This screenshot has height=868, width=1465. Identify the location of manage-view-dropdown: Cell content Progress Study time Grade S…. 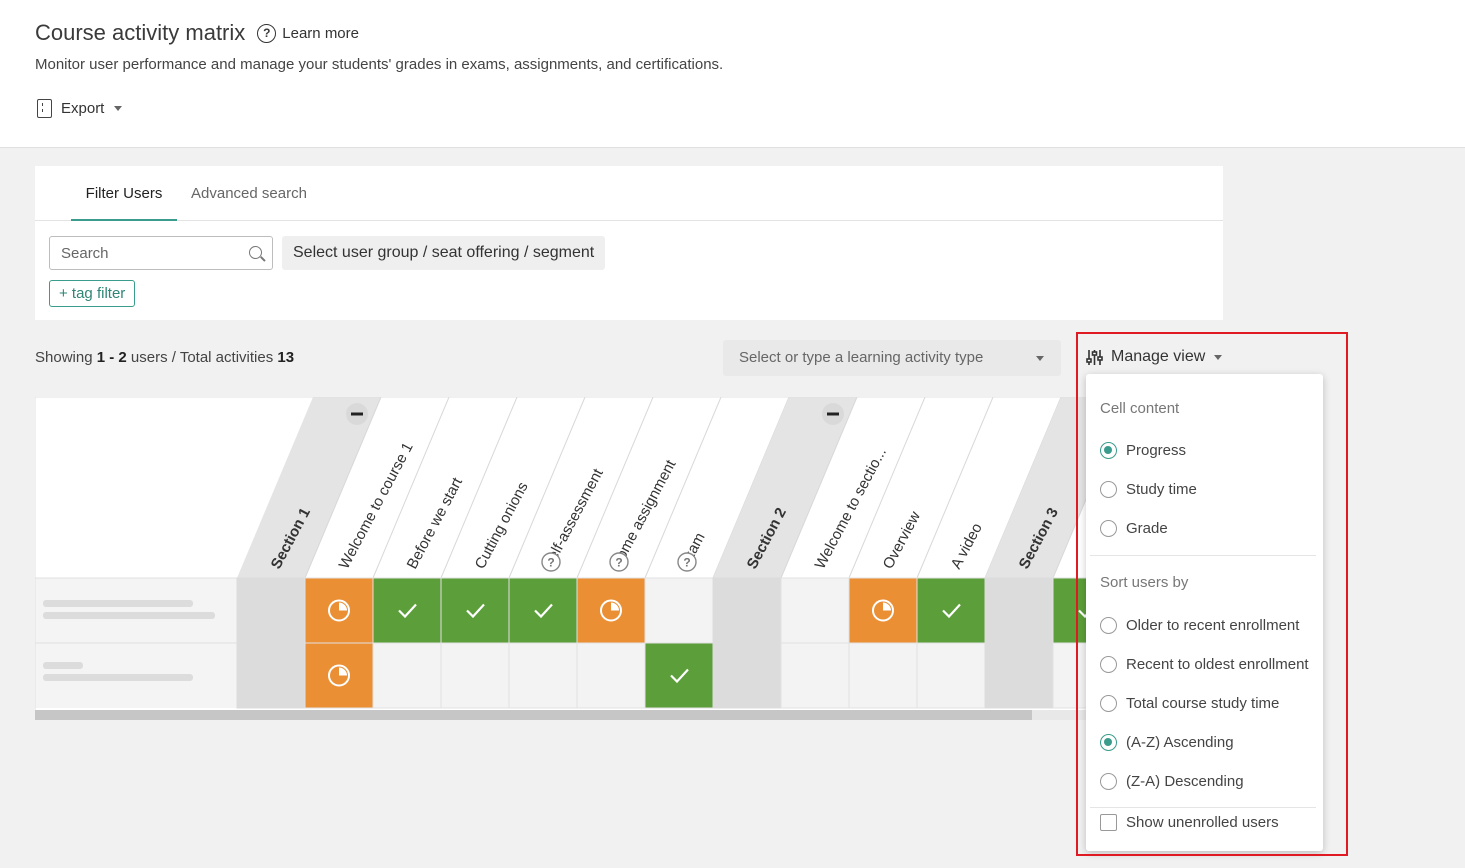
(1204, 612).